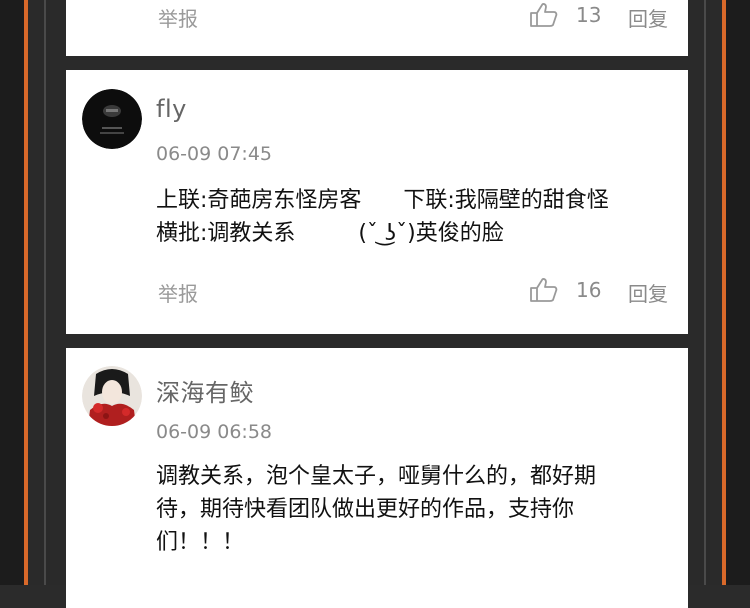 The width and height of the screenshot is (750, 608). Describe the element at coordinates (377, 28) in the screenshot. I see `comment-card: 举报 13 回复` at that location.